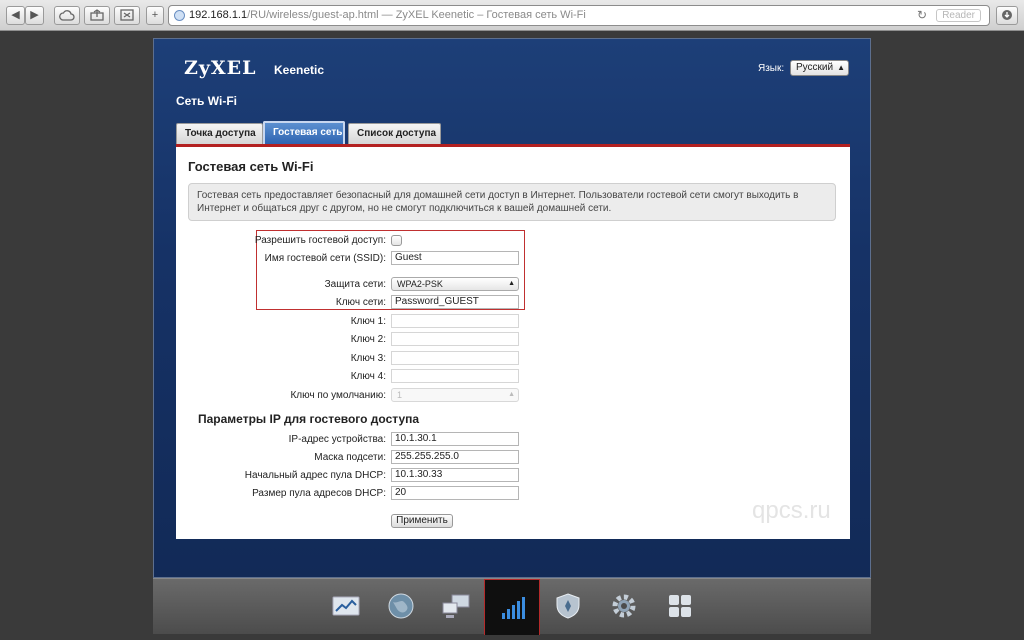  What do you see at coordinates (155, 15) in the screenshot?
I see `new-tab-button: +` at bounding box center [155, 15].